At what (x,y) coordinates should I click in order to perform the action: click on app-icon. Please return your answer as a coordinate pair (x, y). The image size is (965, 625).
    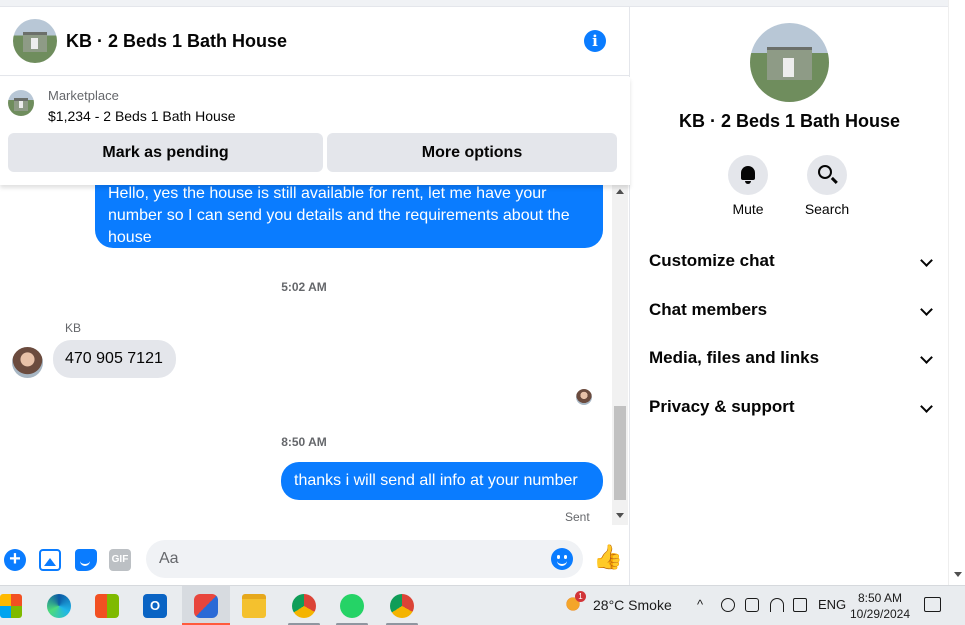
    Looking at the image, I should click on (206, 606).